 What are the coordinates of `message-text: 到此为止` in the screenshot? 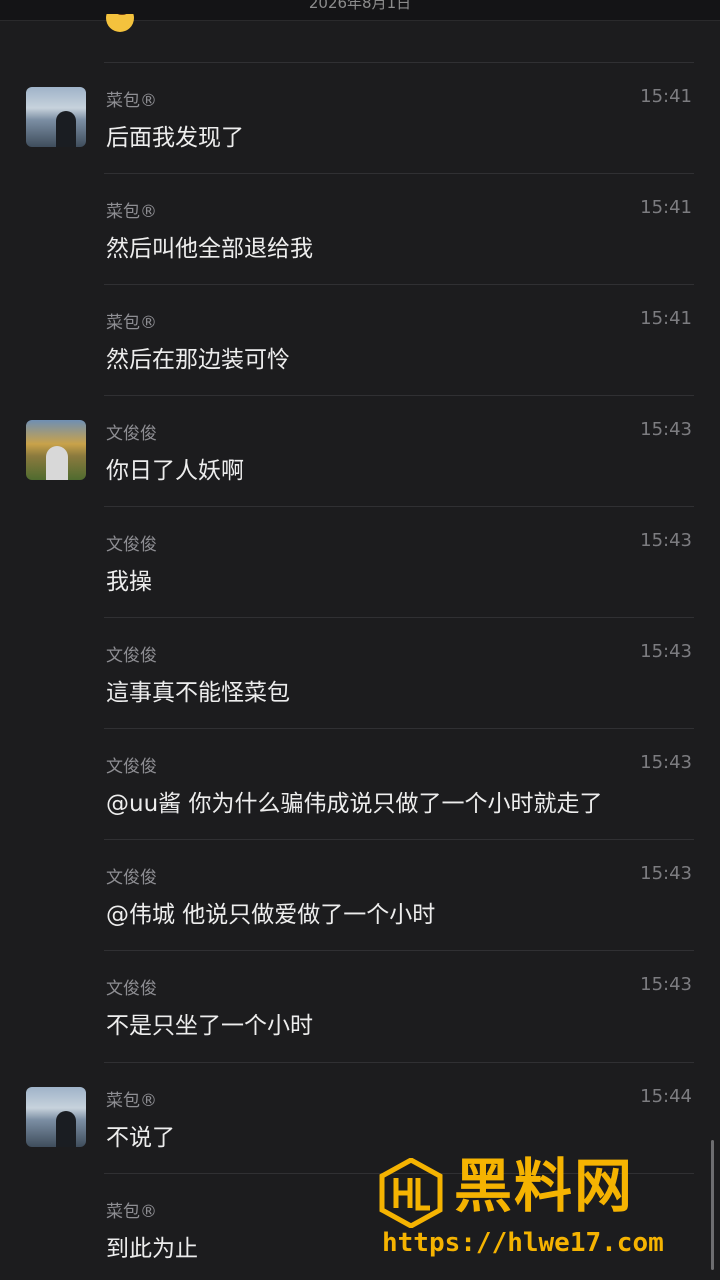 It's located at (152, 1249).